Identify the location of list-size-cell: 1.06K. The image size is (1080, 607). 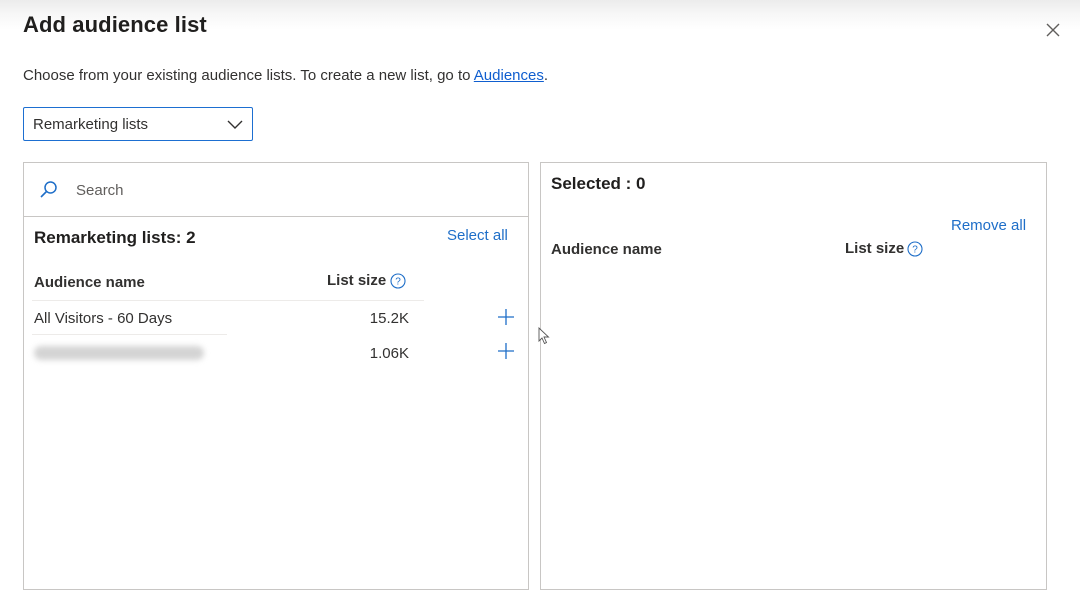
(389, 353).